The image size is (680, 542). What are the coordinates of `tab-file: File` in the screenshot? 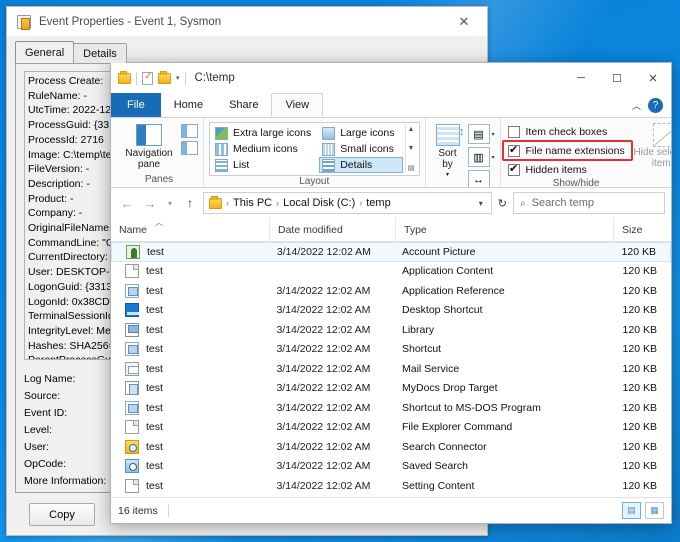 It's located at (136, 105).